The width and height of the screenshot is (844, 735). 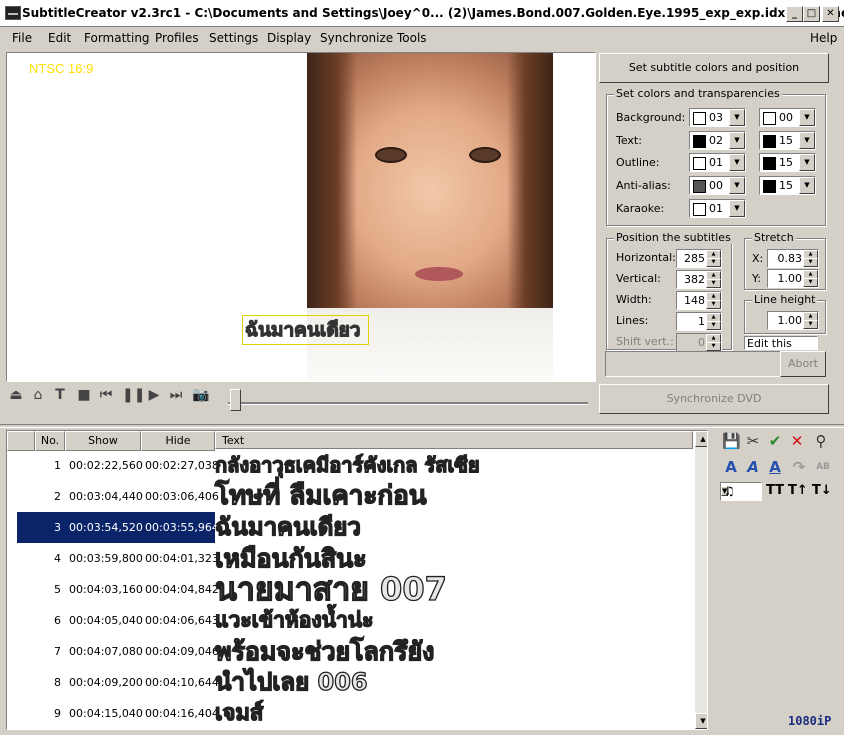 What do you see at coordinates (412, 38) in the screenshot?
I see `menu-tools: Tools` at bounding box center [412, 38].